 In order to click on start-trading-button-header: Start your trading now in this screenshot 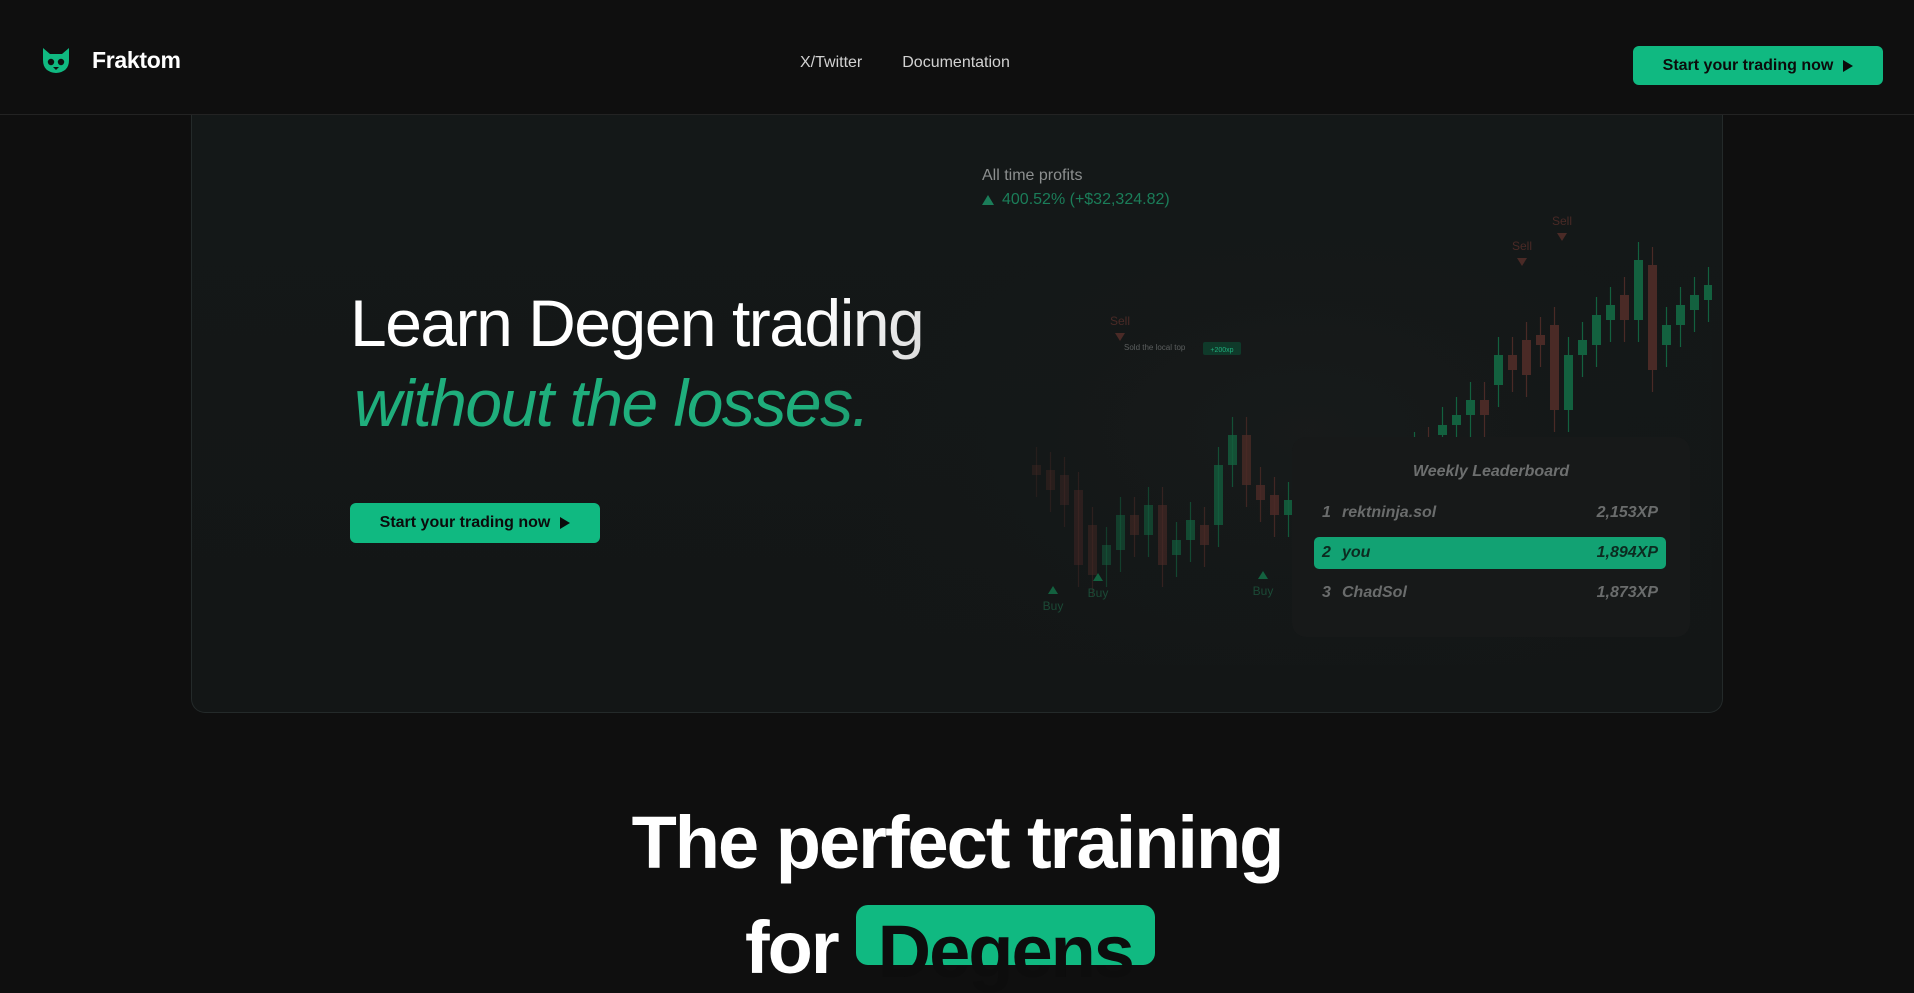, I will do `click(1758, 65)`.